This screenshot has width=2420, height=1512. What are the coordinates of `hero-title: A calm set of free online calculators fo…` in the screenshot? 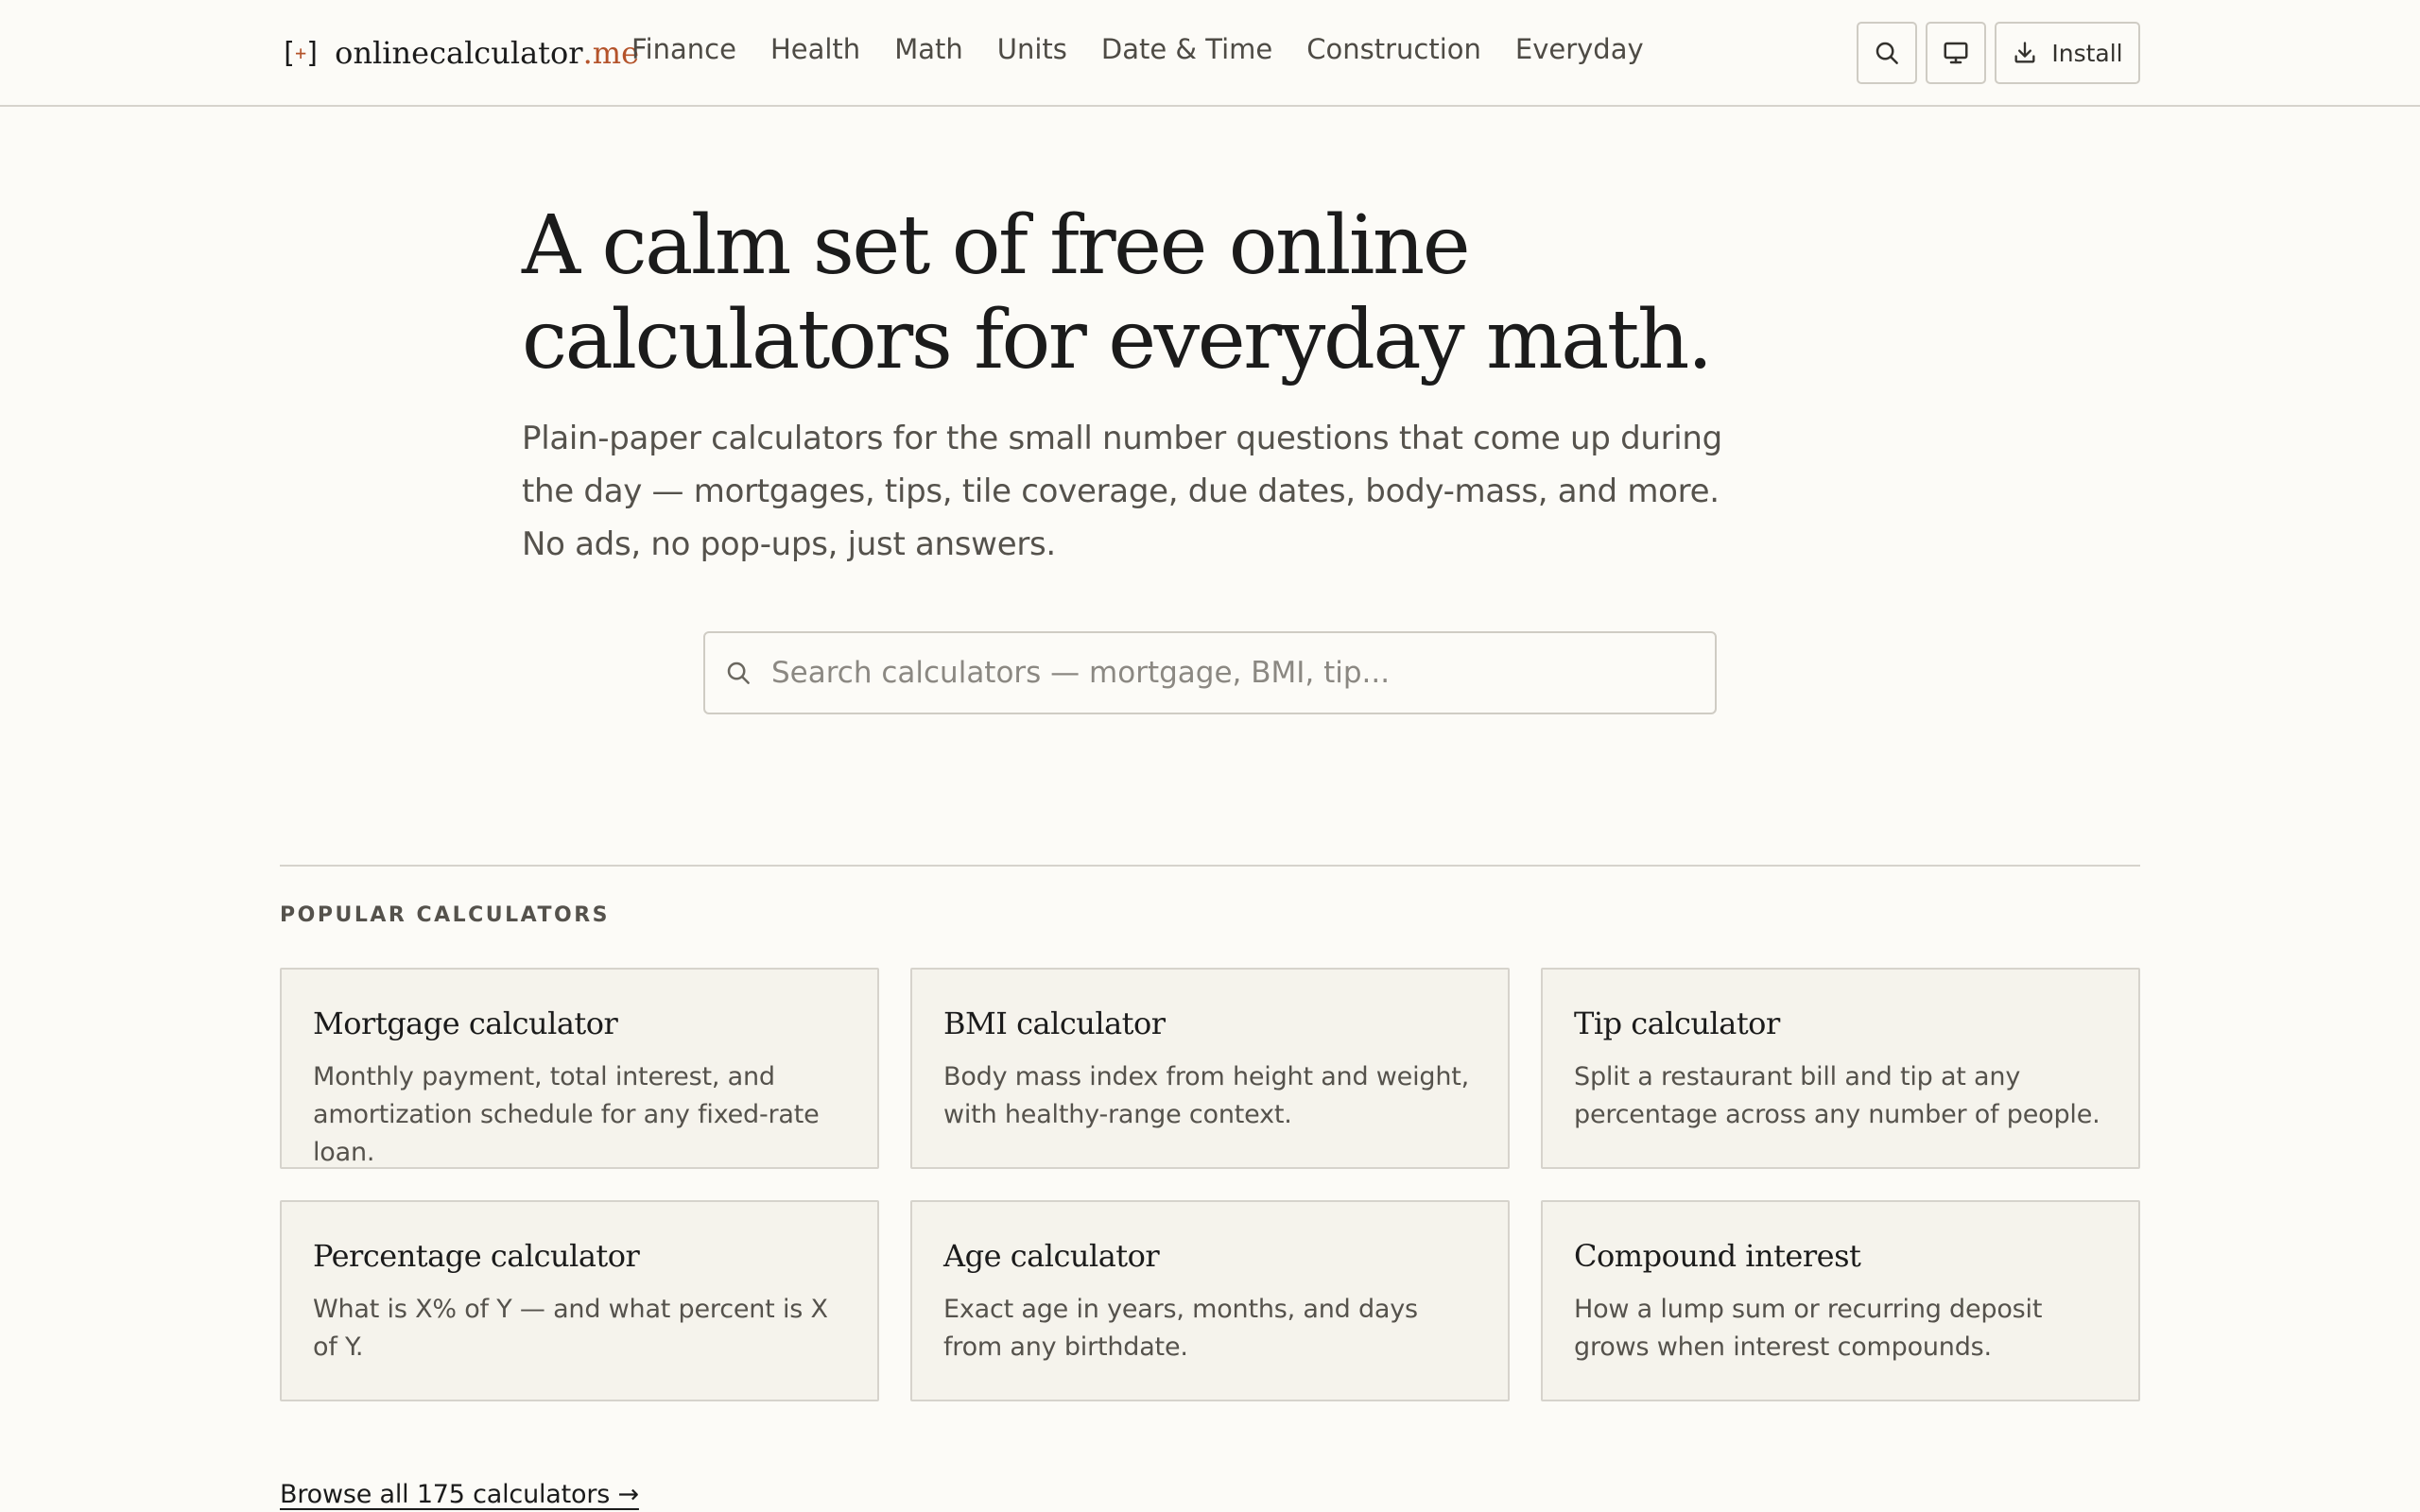 It's located at (1117, 292).